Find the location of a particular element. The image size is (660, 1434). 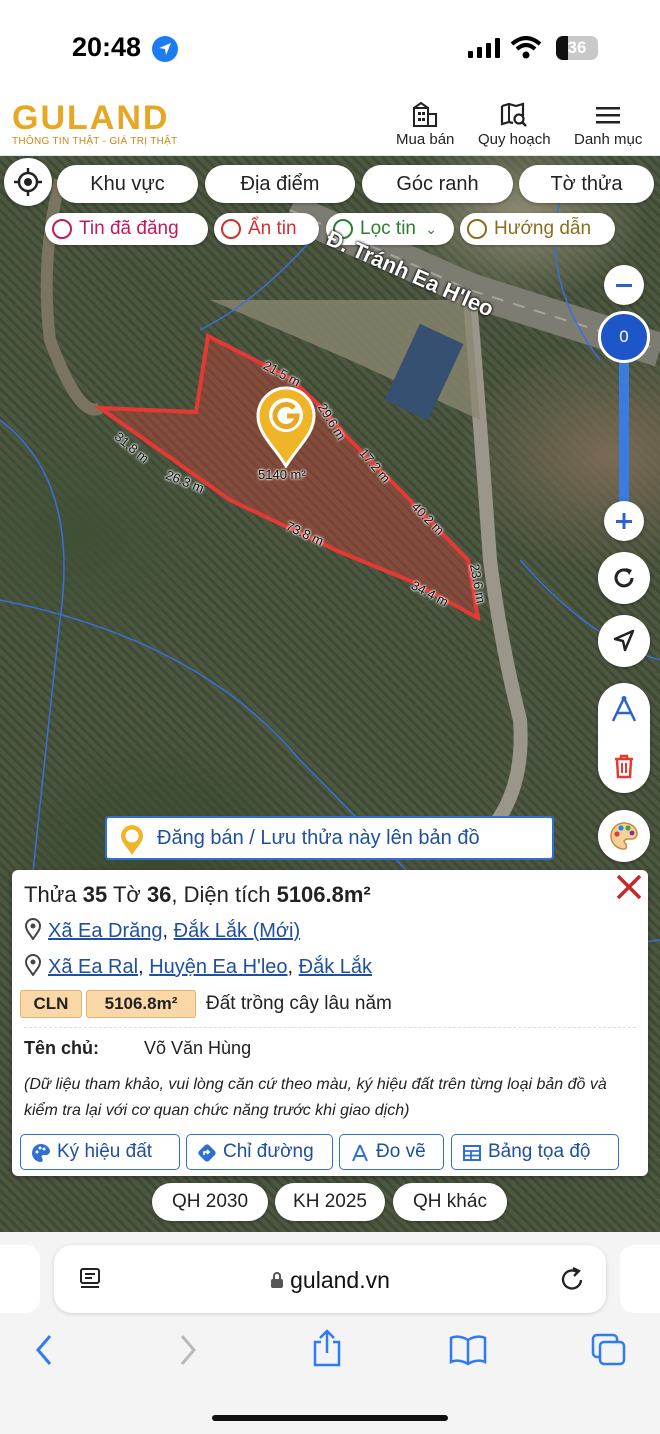

zoom-out-button is located at coordinates (624, 285).